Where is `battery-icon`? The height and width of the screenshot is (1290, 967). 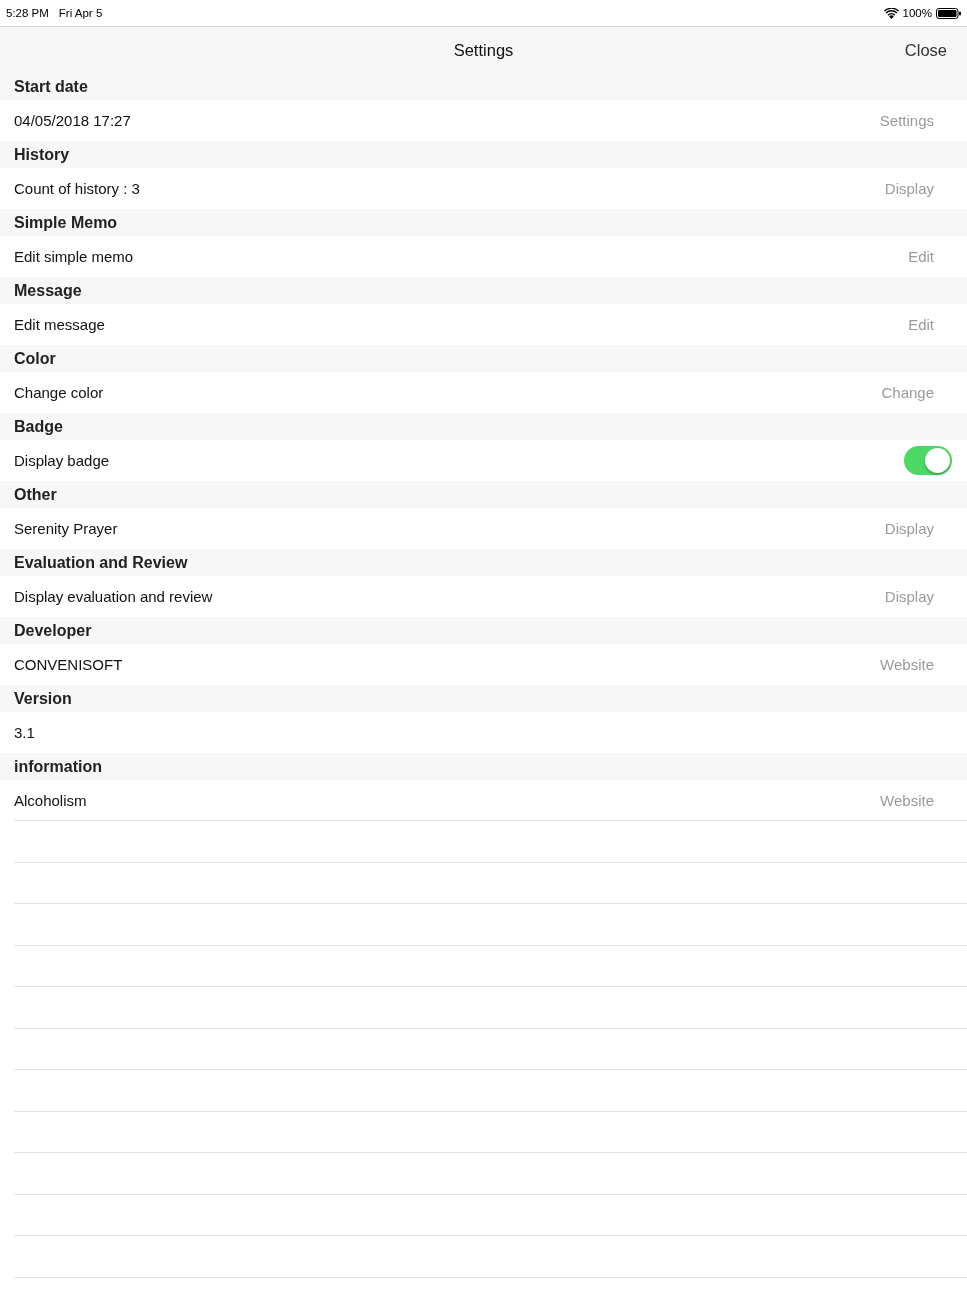
battery-icon is located at coordinates (948, 13).